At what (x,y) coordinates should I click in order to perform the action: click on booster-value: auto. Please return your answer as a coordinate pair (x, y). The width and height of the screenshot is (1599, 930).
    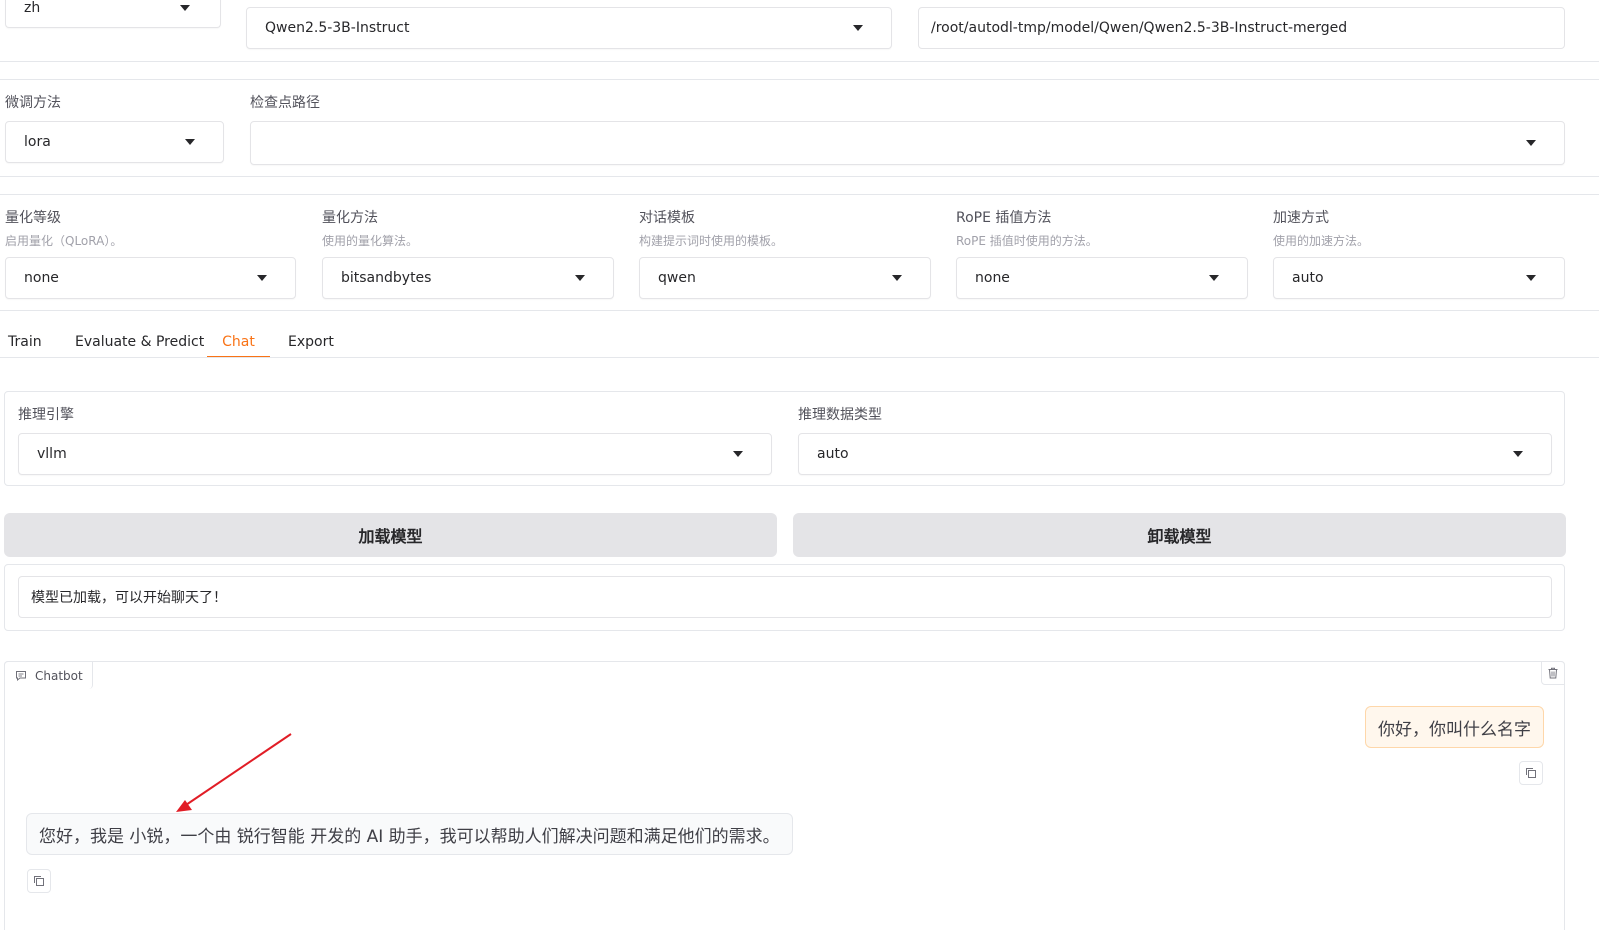
    Looking at the image, I should click on (1308, 278).